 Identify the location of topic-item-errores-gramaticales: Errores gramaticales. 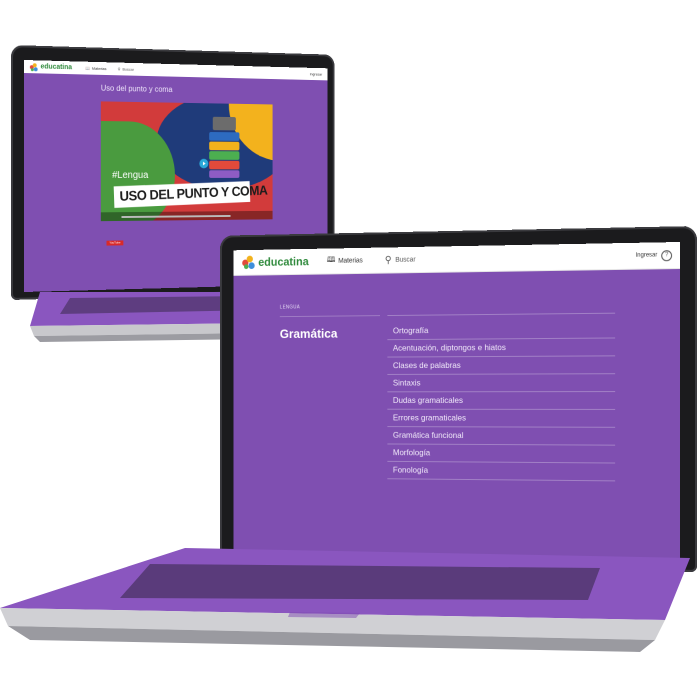
(501, 418).